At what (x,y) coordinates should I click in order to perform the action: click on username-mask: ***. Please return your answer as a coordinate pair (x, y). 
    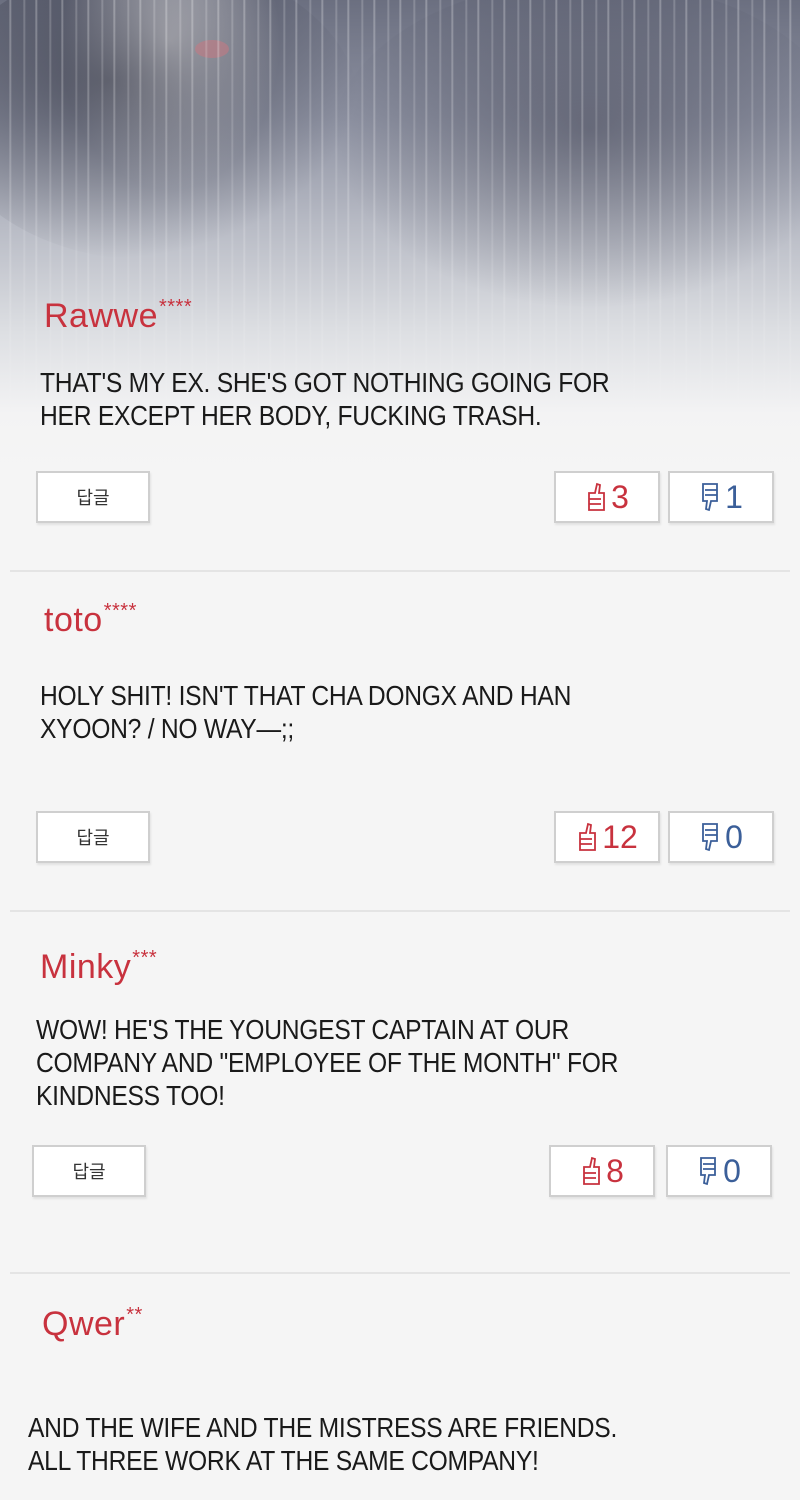
    Looking at the image, I should click on (145, 958).